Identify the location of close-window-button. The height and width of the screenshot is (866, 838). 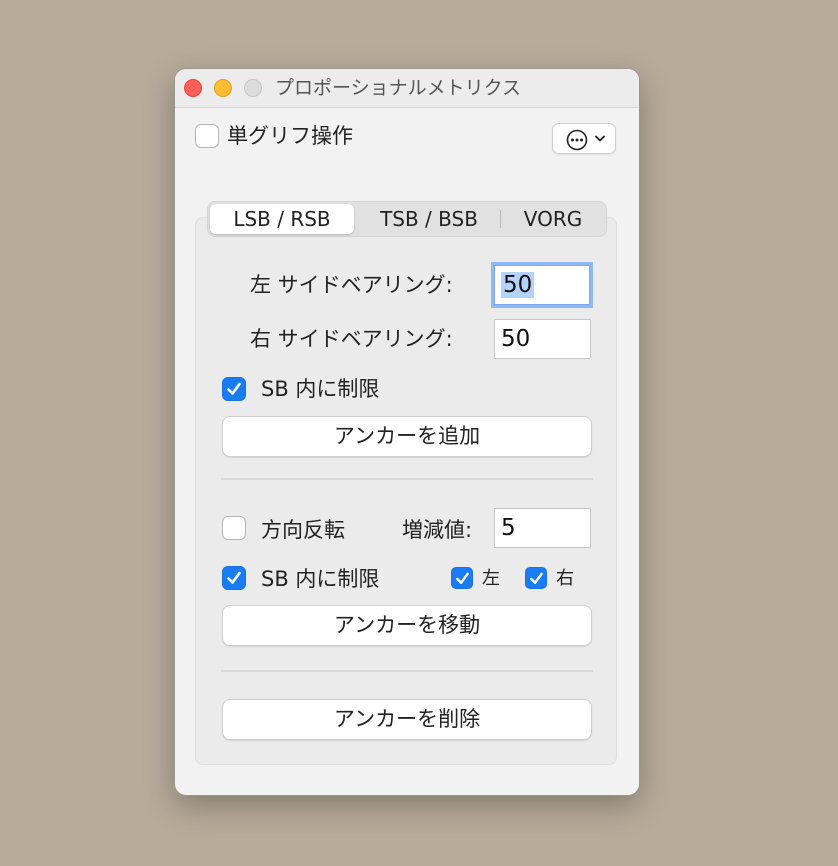
(193, 88).